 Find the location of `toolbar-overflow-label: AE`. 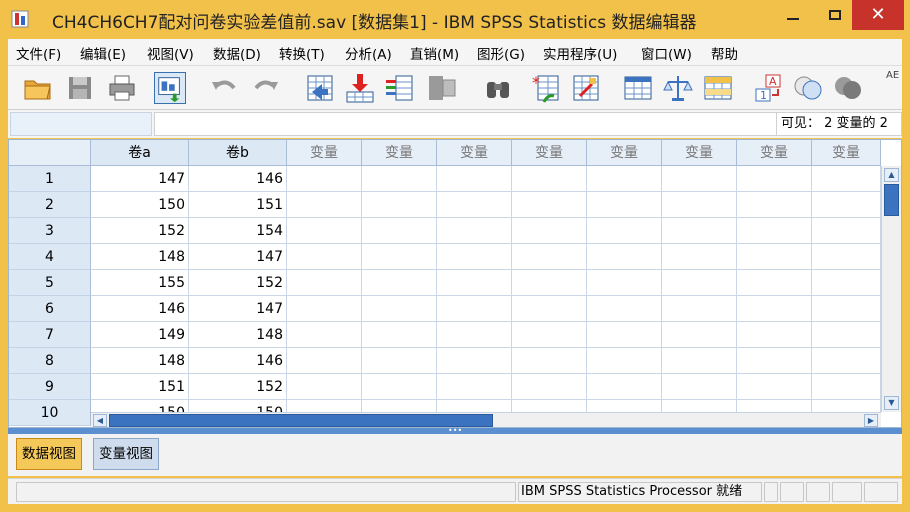

toolbar-overflow-label: AE is located at coordinates (892, 75).